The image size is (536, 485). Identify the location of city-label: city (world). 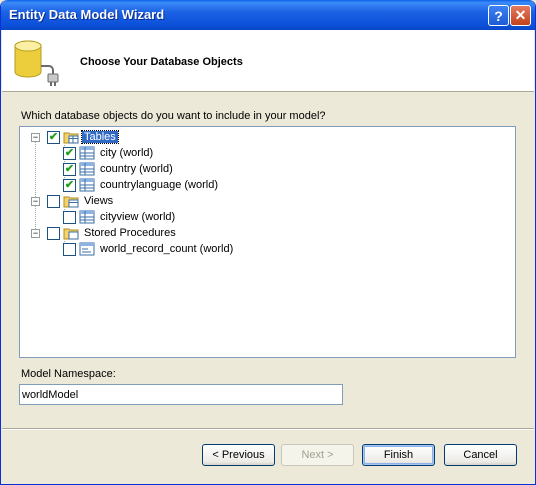
(127, 153).